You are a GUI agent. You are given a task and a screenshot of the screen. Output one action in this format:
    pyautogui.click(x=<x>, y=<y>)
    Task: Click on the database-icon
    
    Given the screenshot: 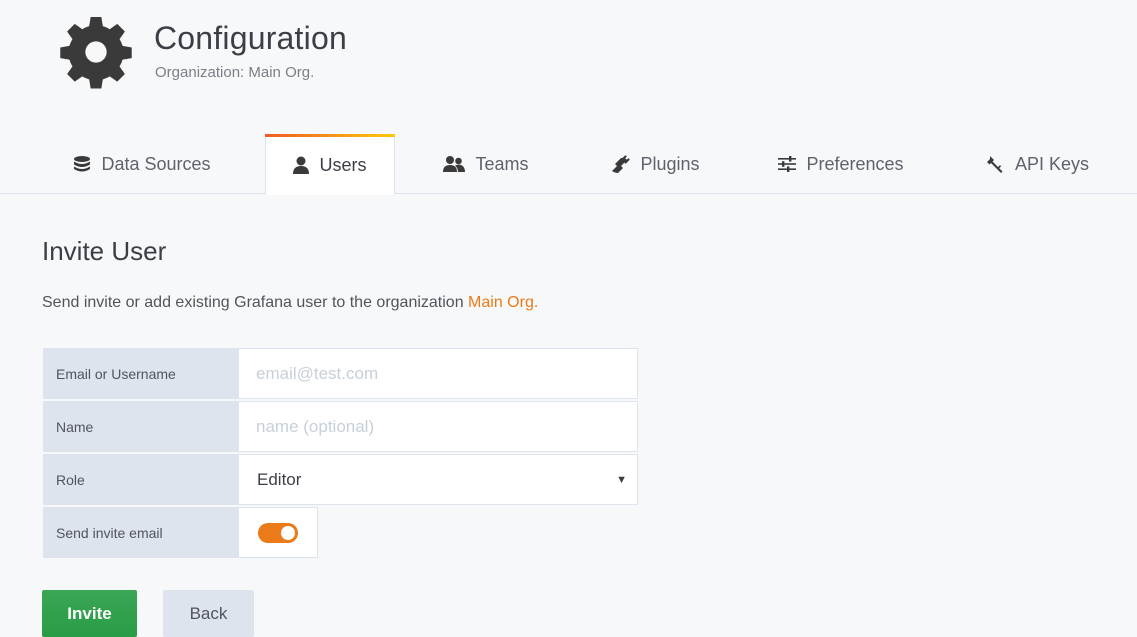 What is the action you would take?
    pyautogui.click(x=82, y=164)
    